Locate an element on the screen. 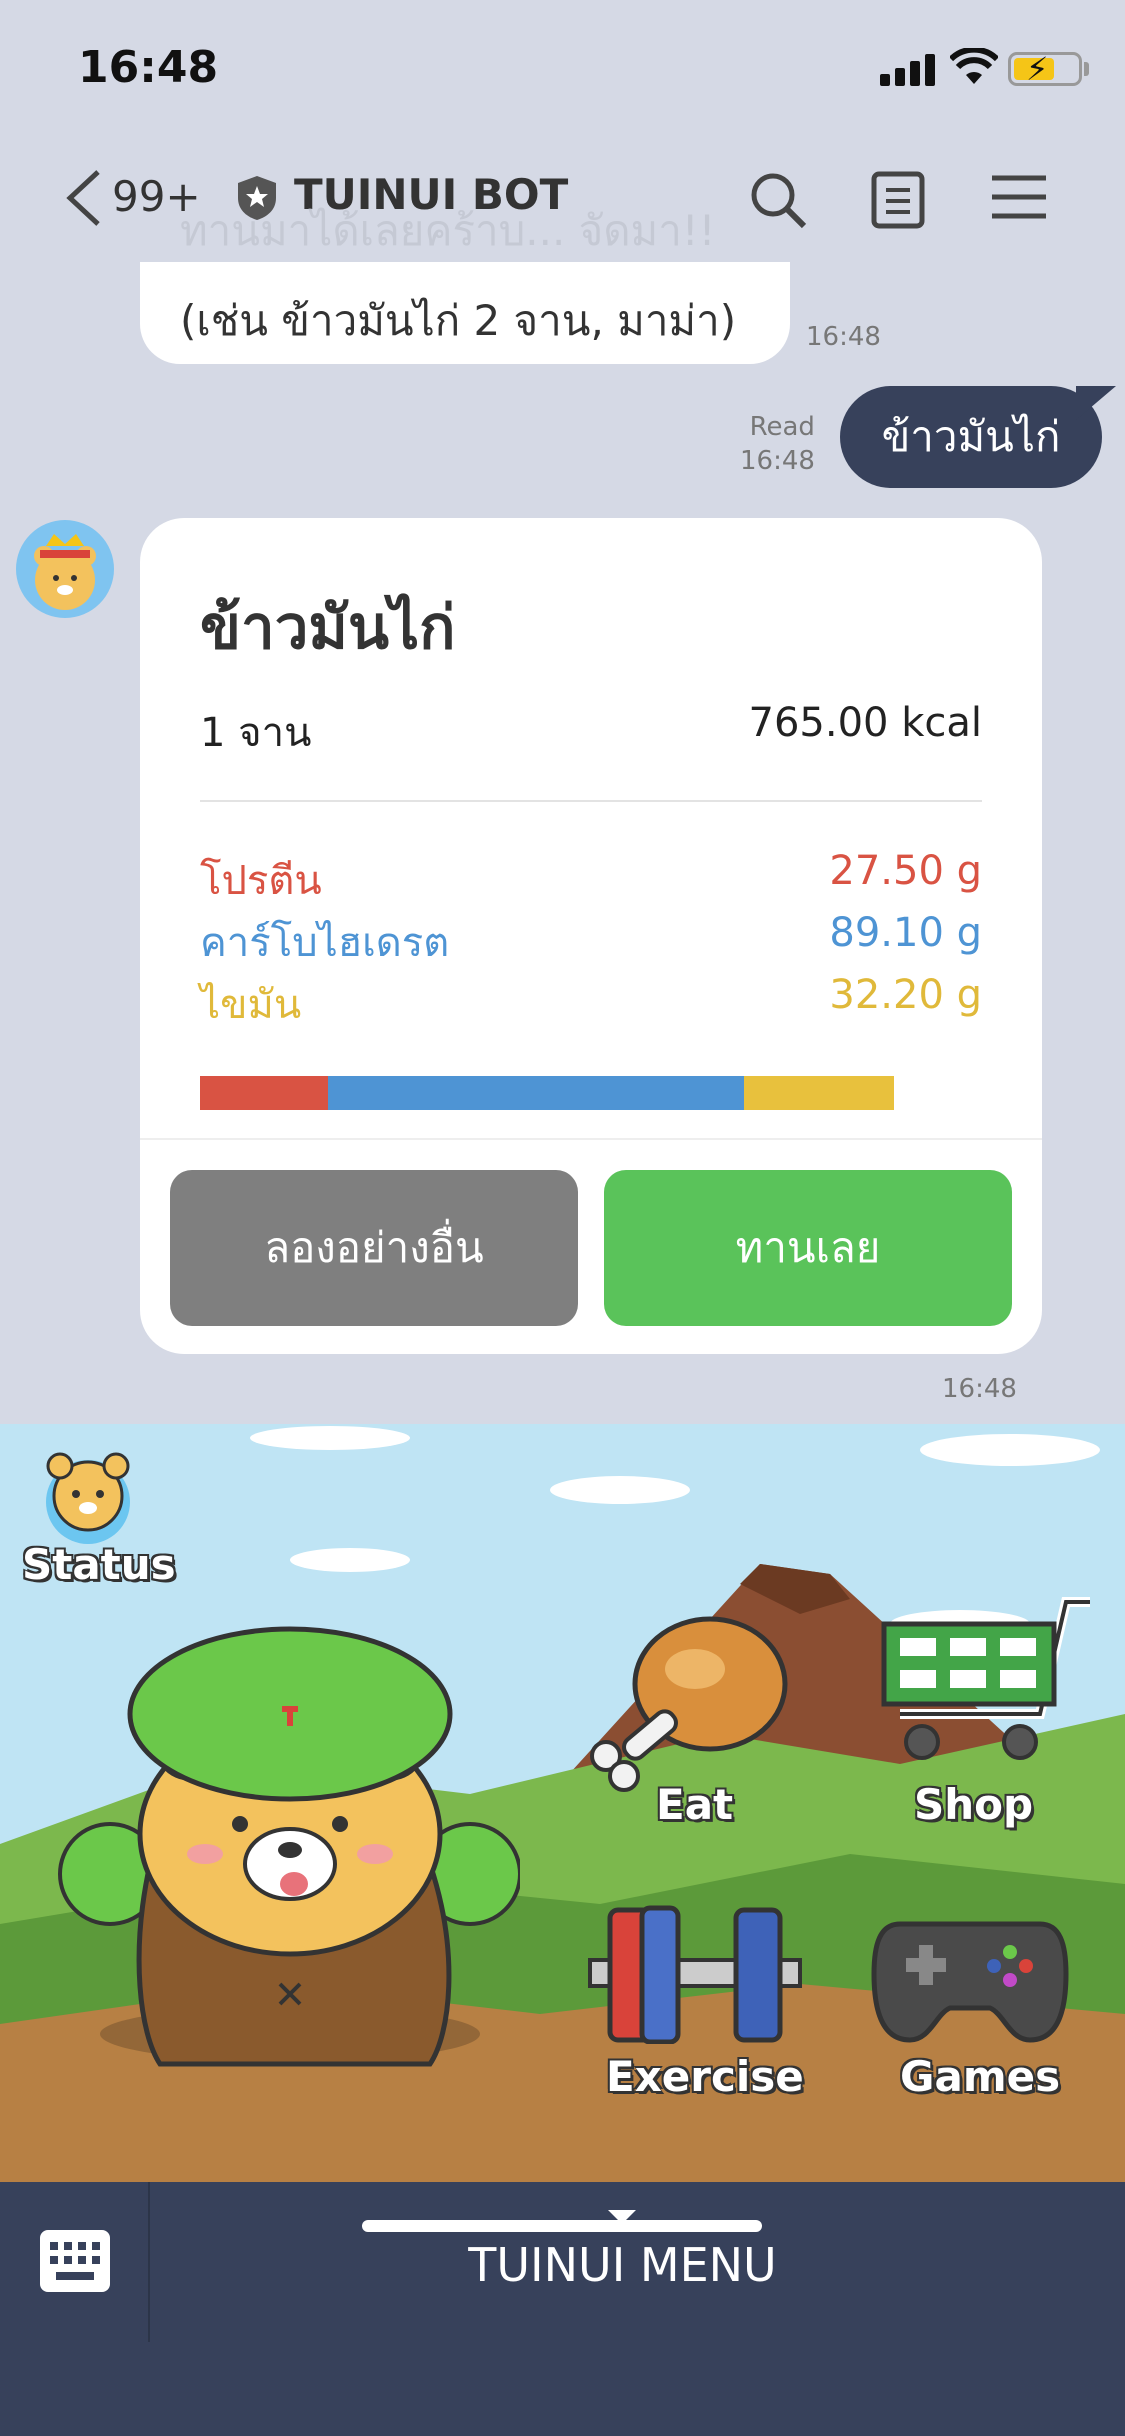 This screenshot has width=1125, height=2436. search-icon is located at coordinates (778, 200).